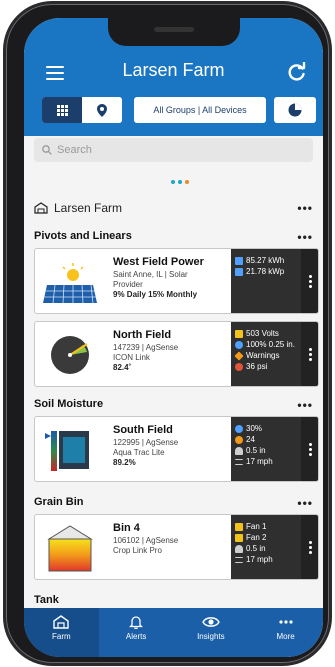 The width and height of the screenshot is (335, 667). I want to click on view-toggle, so click(82, 110).